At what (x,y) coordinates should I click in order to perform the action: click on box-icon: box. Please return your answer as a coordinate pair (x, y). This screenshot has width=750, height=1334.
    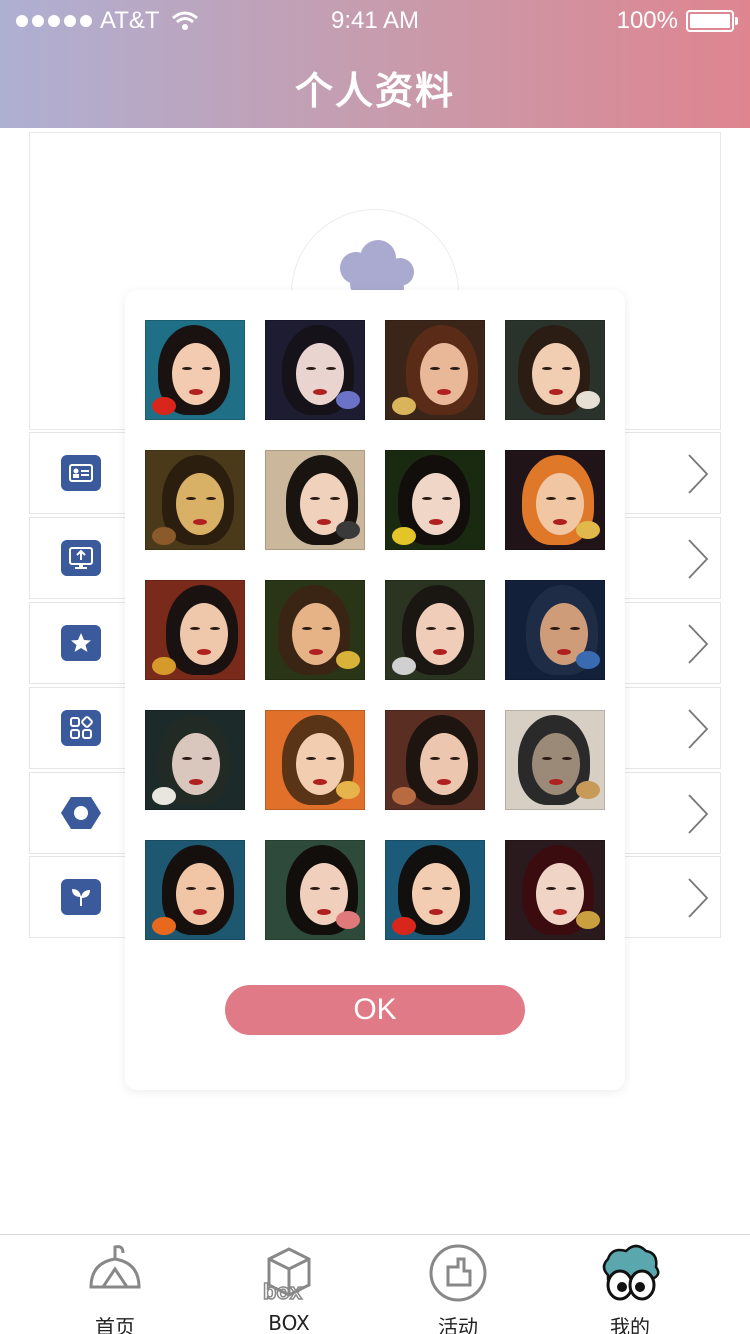
    Looking at the image, I should click on (286, 1275).